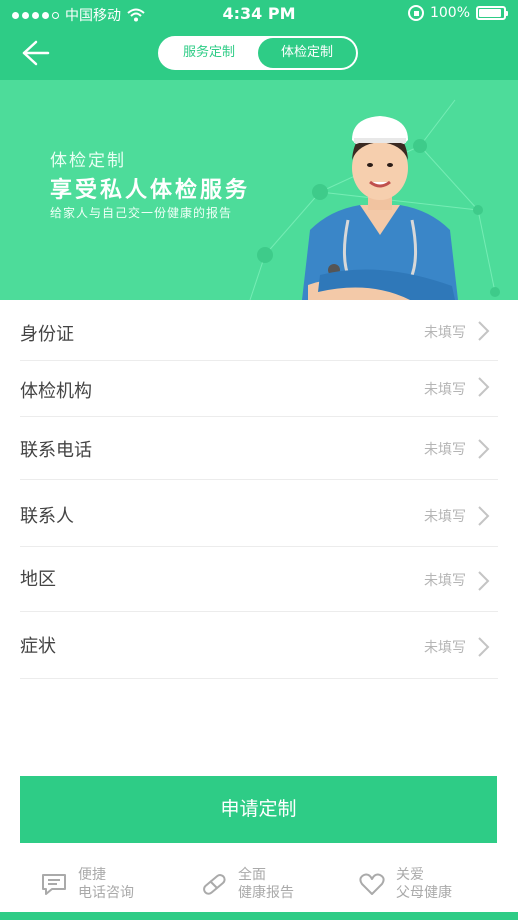  Describe the element at coordinates (259, 645) in the screenshot. I see `form-row-symptoms: 症状 未填写` at that location.